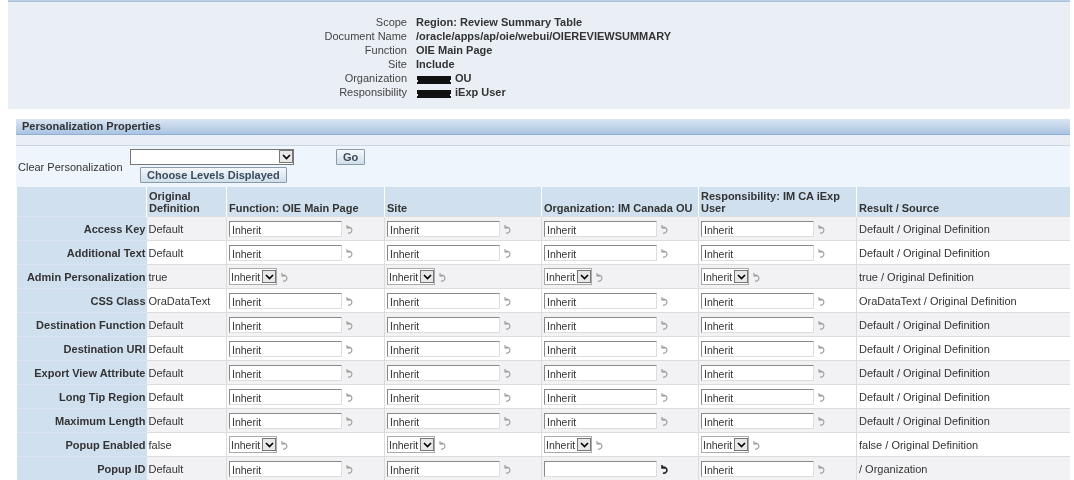 This screenshot has height=480, width=1074. I want to click on column-header: Responsibility: IM CA iExp User, so click(770, 202).